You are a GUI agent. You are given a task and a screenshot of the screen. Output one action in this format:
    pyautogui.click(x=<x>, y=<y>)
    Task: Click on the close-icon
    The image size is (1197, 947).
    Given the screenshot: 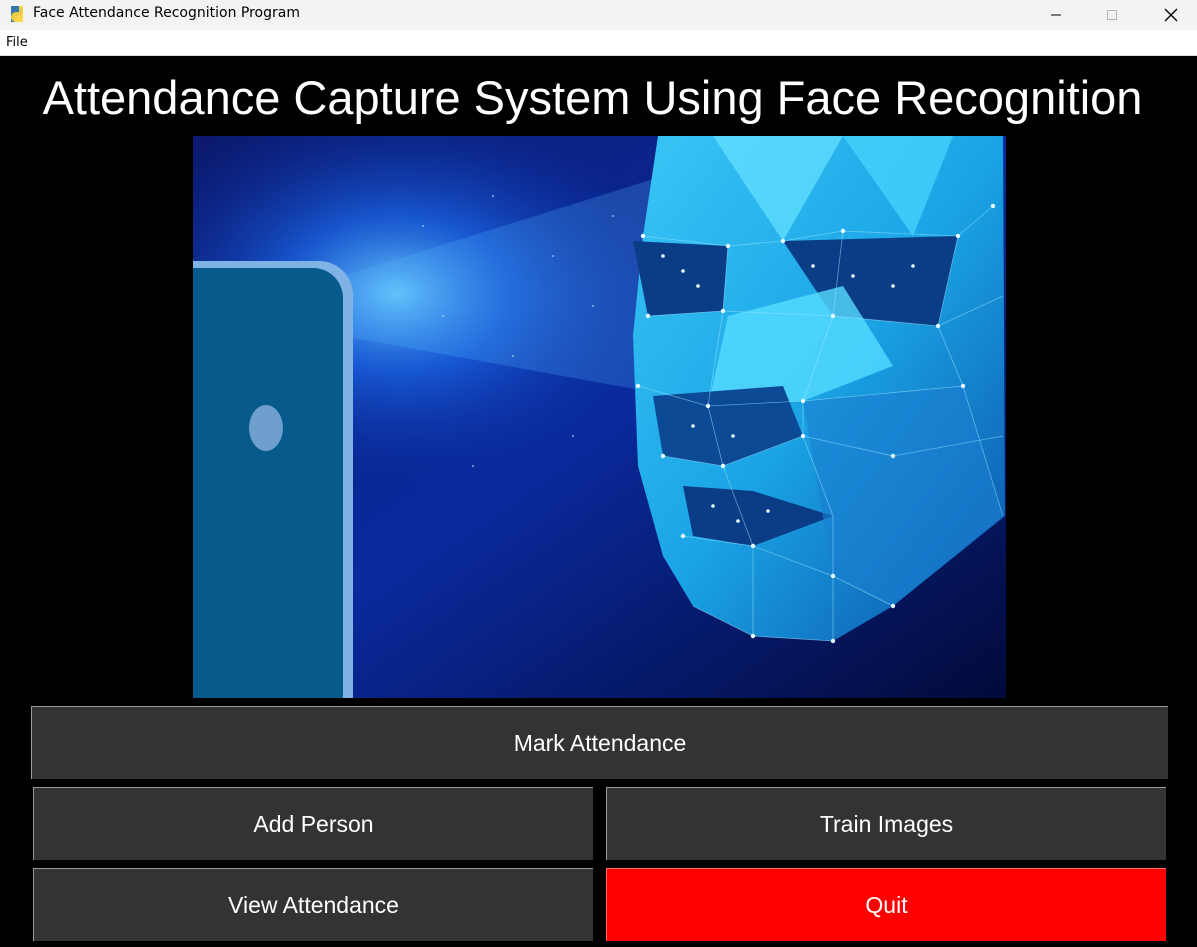 What is the action you would take?
    pyautogui.click(x=1171, y=15)
    